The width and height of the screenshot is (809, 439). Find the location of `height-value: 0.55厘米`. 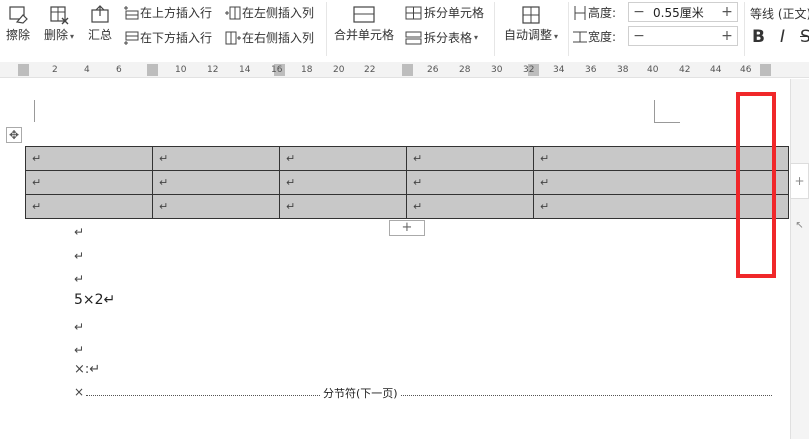

height-value: 0.55厘米 is located at coordinates (683, 12).